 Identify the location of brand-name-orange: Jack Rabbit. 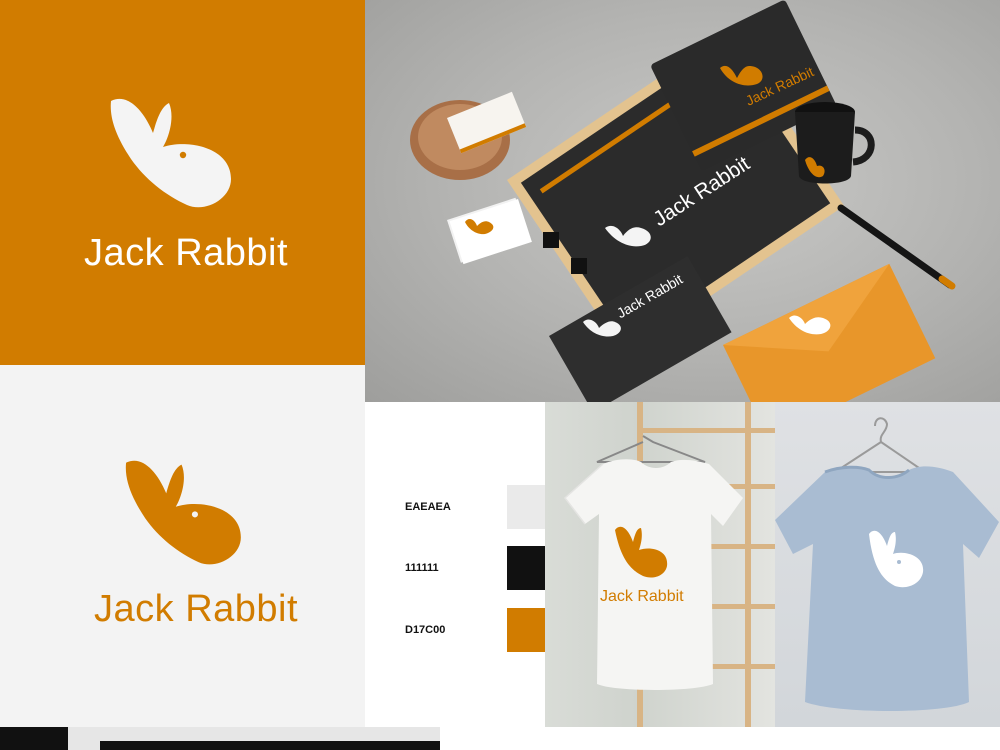
(186, 253).